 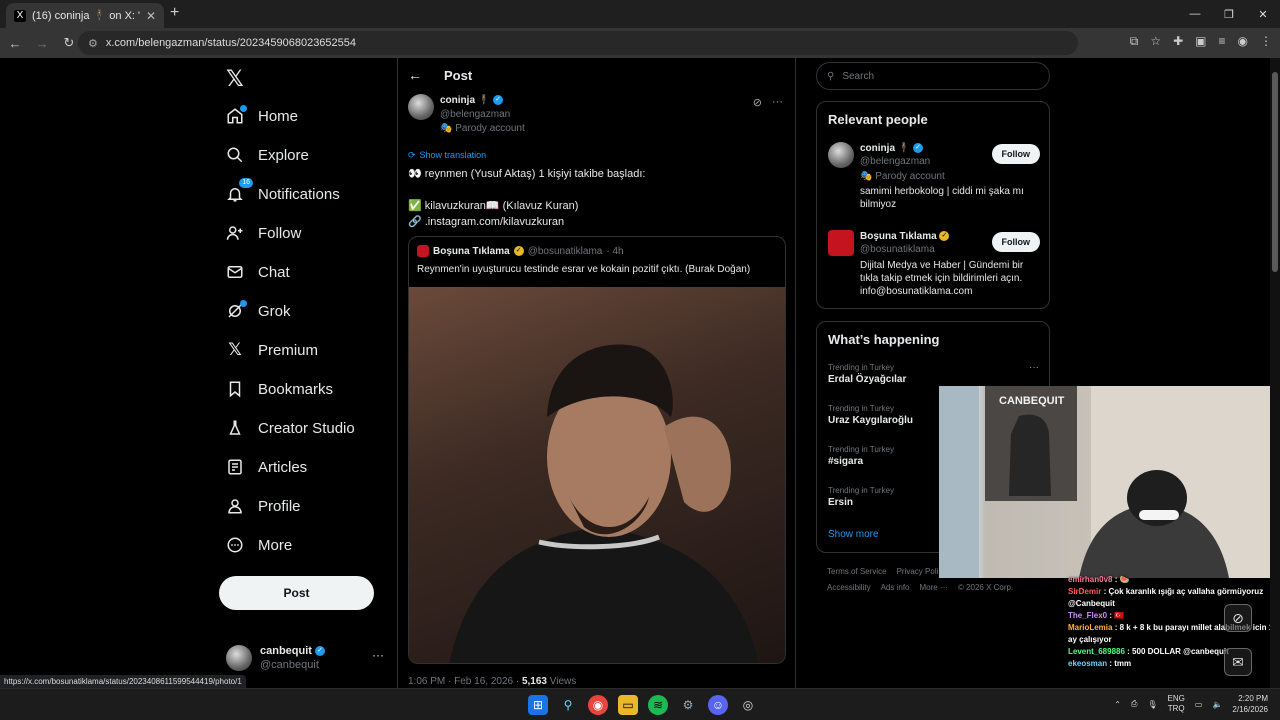 What do you see at coordinates (151, 16) in the screenshot?
I see `close-tab-icon: ✕` at bounding box center [151, 16].